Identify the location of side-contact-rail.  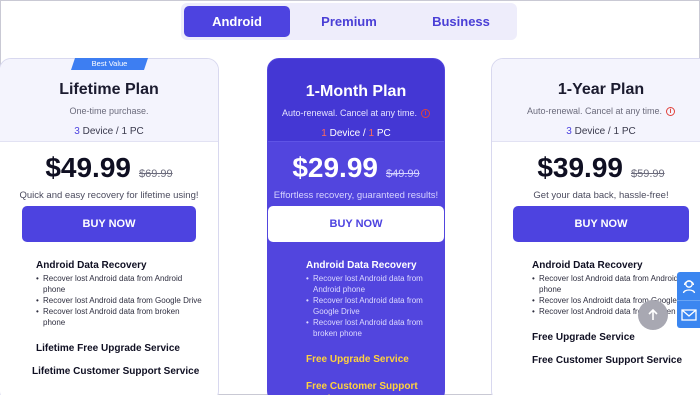
(688, 300).